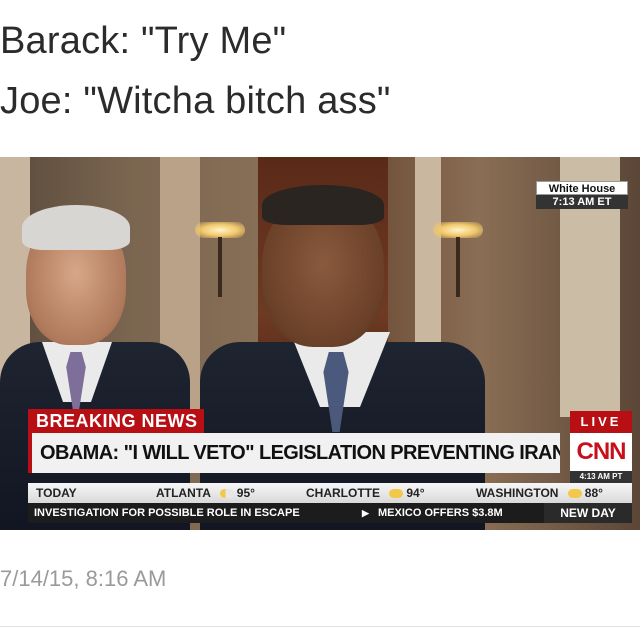 The height and width of the screenshot is (640, 640). Describe the element at coordinates (517, 493) in the screenshot. I see `weather-city-name: WASHINGTON` at that location.